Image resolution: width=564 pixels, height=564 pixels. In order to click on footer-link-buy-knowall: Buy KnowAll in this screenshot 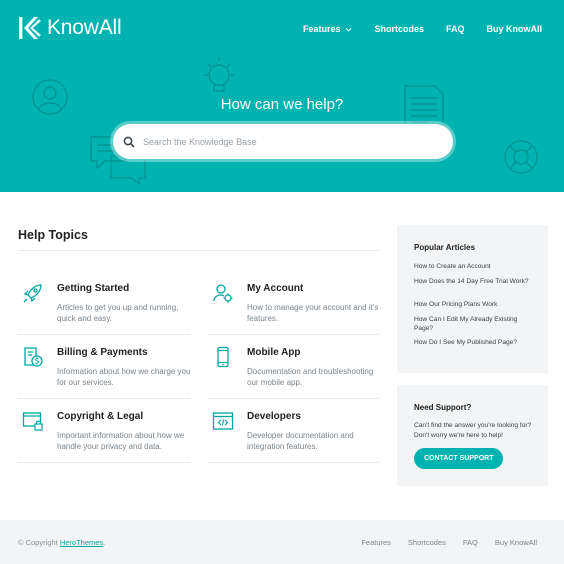, I will do `click(516, 542)`.